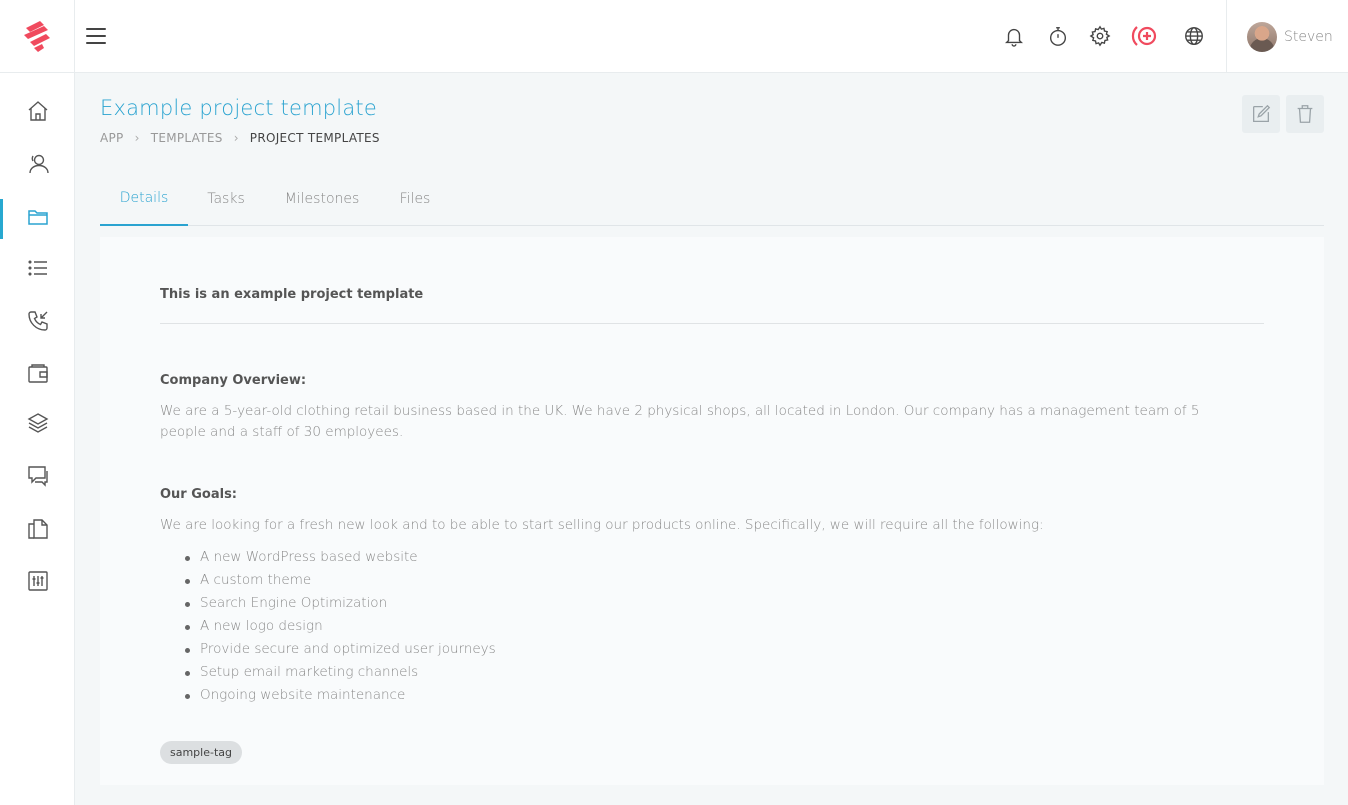  I want to click on tab-milestones: Milestones, so click(322, 199).